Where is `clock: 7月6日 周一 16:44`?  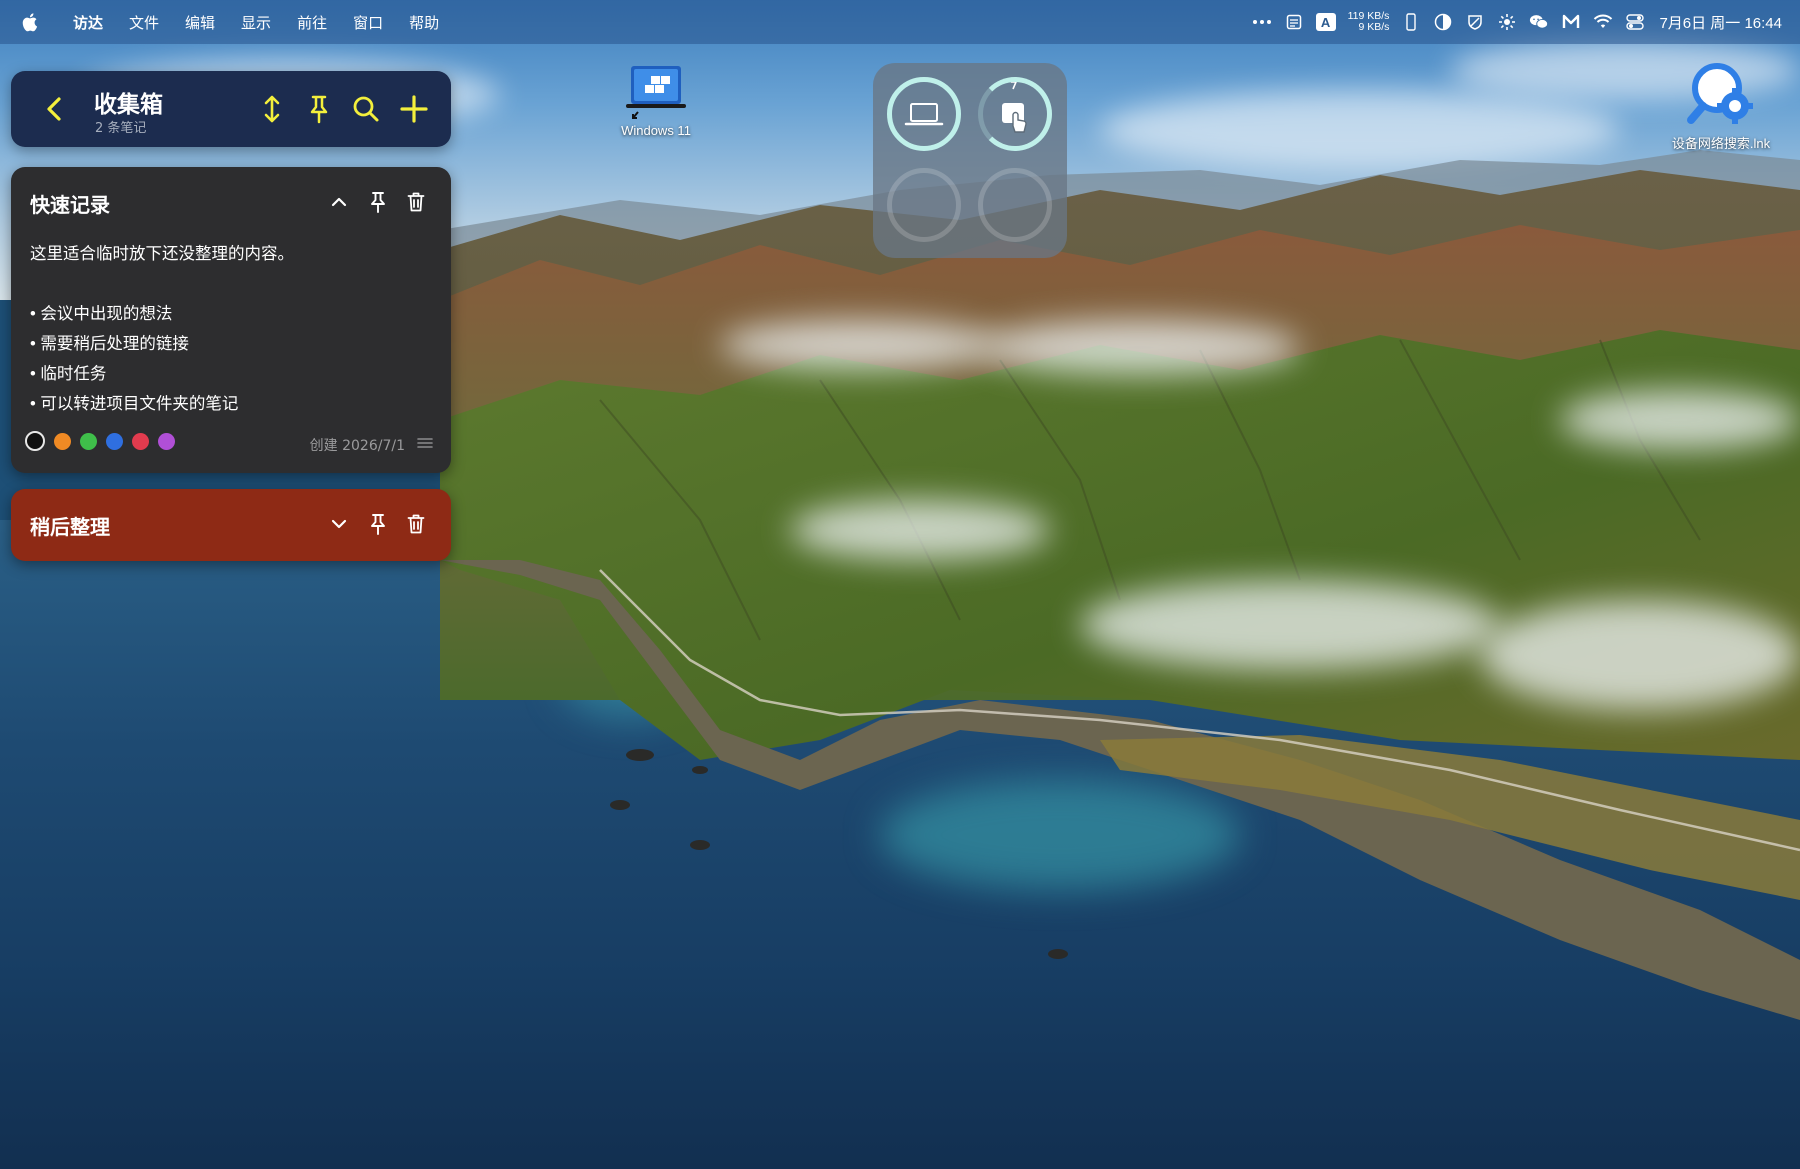 clock: 7月6日 周一 16:44 is located at coordinates (1720, 22).